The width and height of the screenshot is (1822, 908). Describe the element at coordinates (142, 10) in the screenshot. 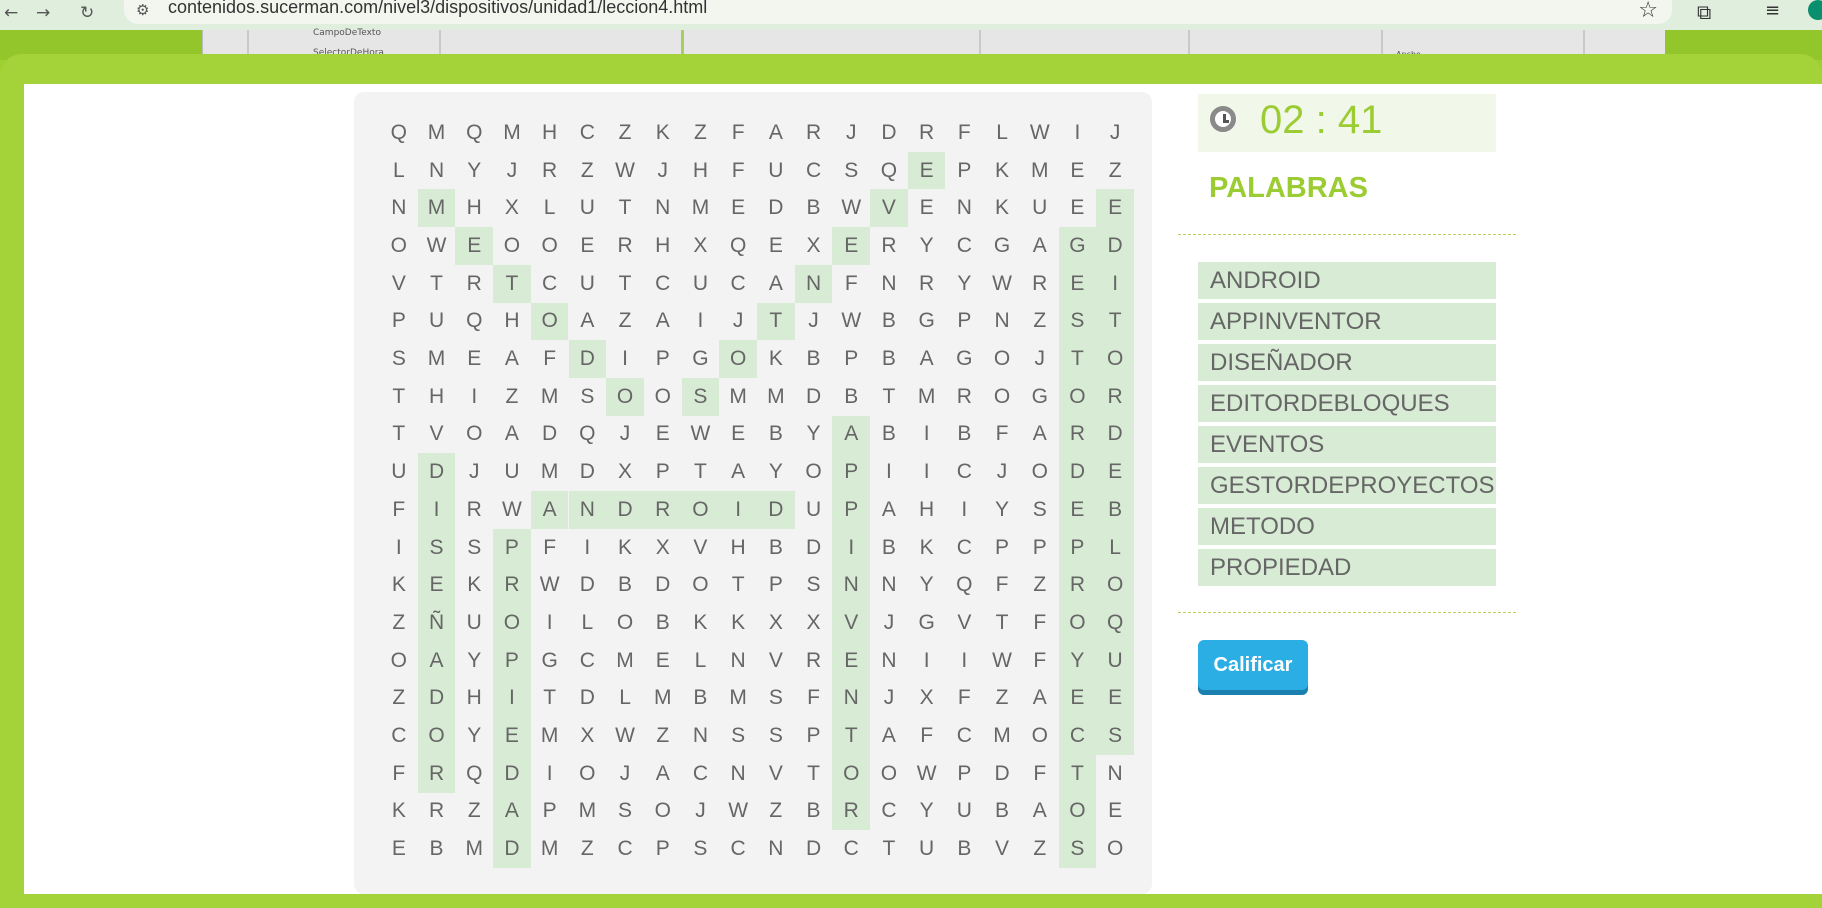

I see `site-info-icon: ⚙` at that location.